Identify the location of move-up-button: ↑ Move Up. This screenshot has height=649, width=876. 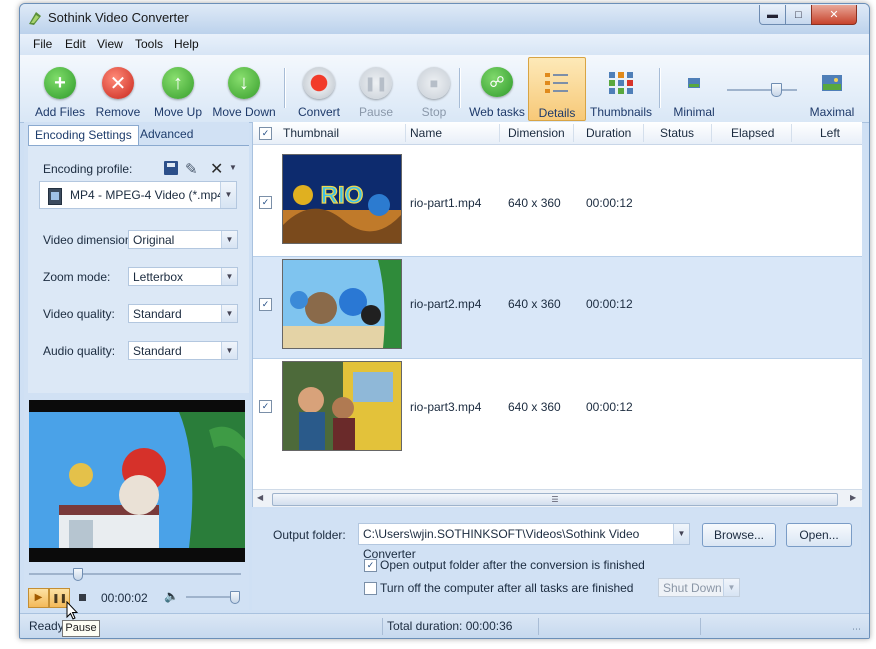
(178, 88).